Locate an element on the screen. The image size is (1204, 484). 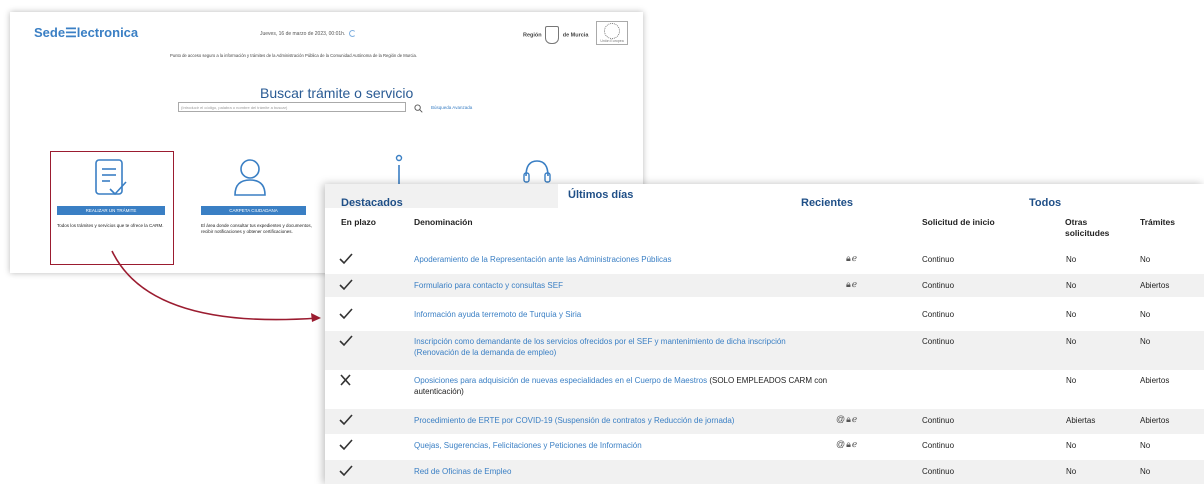
cross-icon is located at coordinates (345, 380).